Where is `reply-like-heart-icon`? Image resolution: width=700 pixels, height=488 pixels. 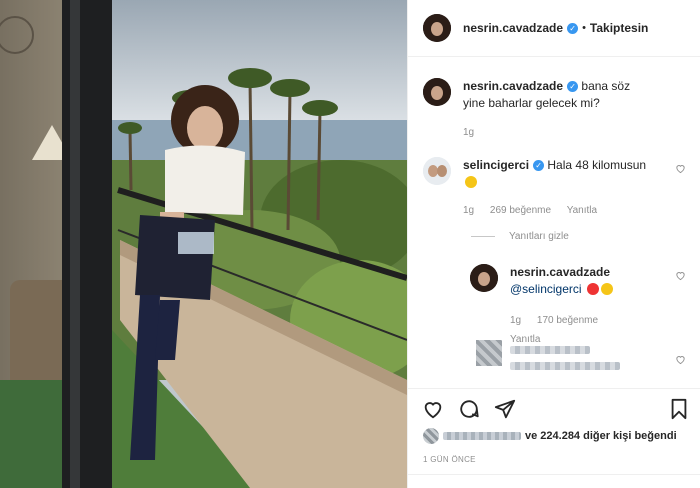 reply-like-heart-icon is located at coordinates (680, 275).